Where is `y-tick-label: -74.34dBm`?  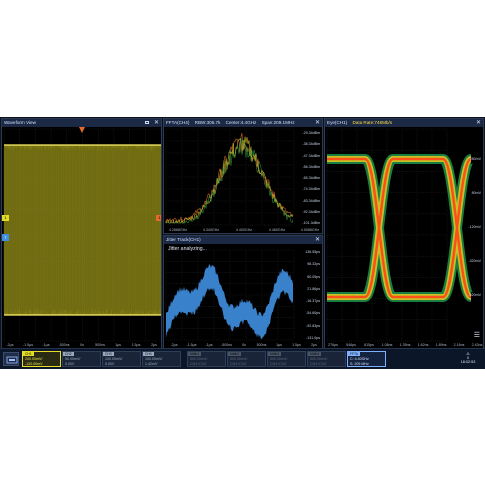
y-tick-label: -74.34dBm is located at coordinates (311, 189).